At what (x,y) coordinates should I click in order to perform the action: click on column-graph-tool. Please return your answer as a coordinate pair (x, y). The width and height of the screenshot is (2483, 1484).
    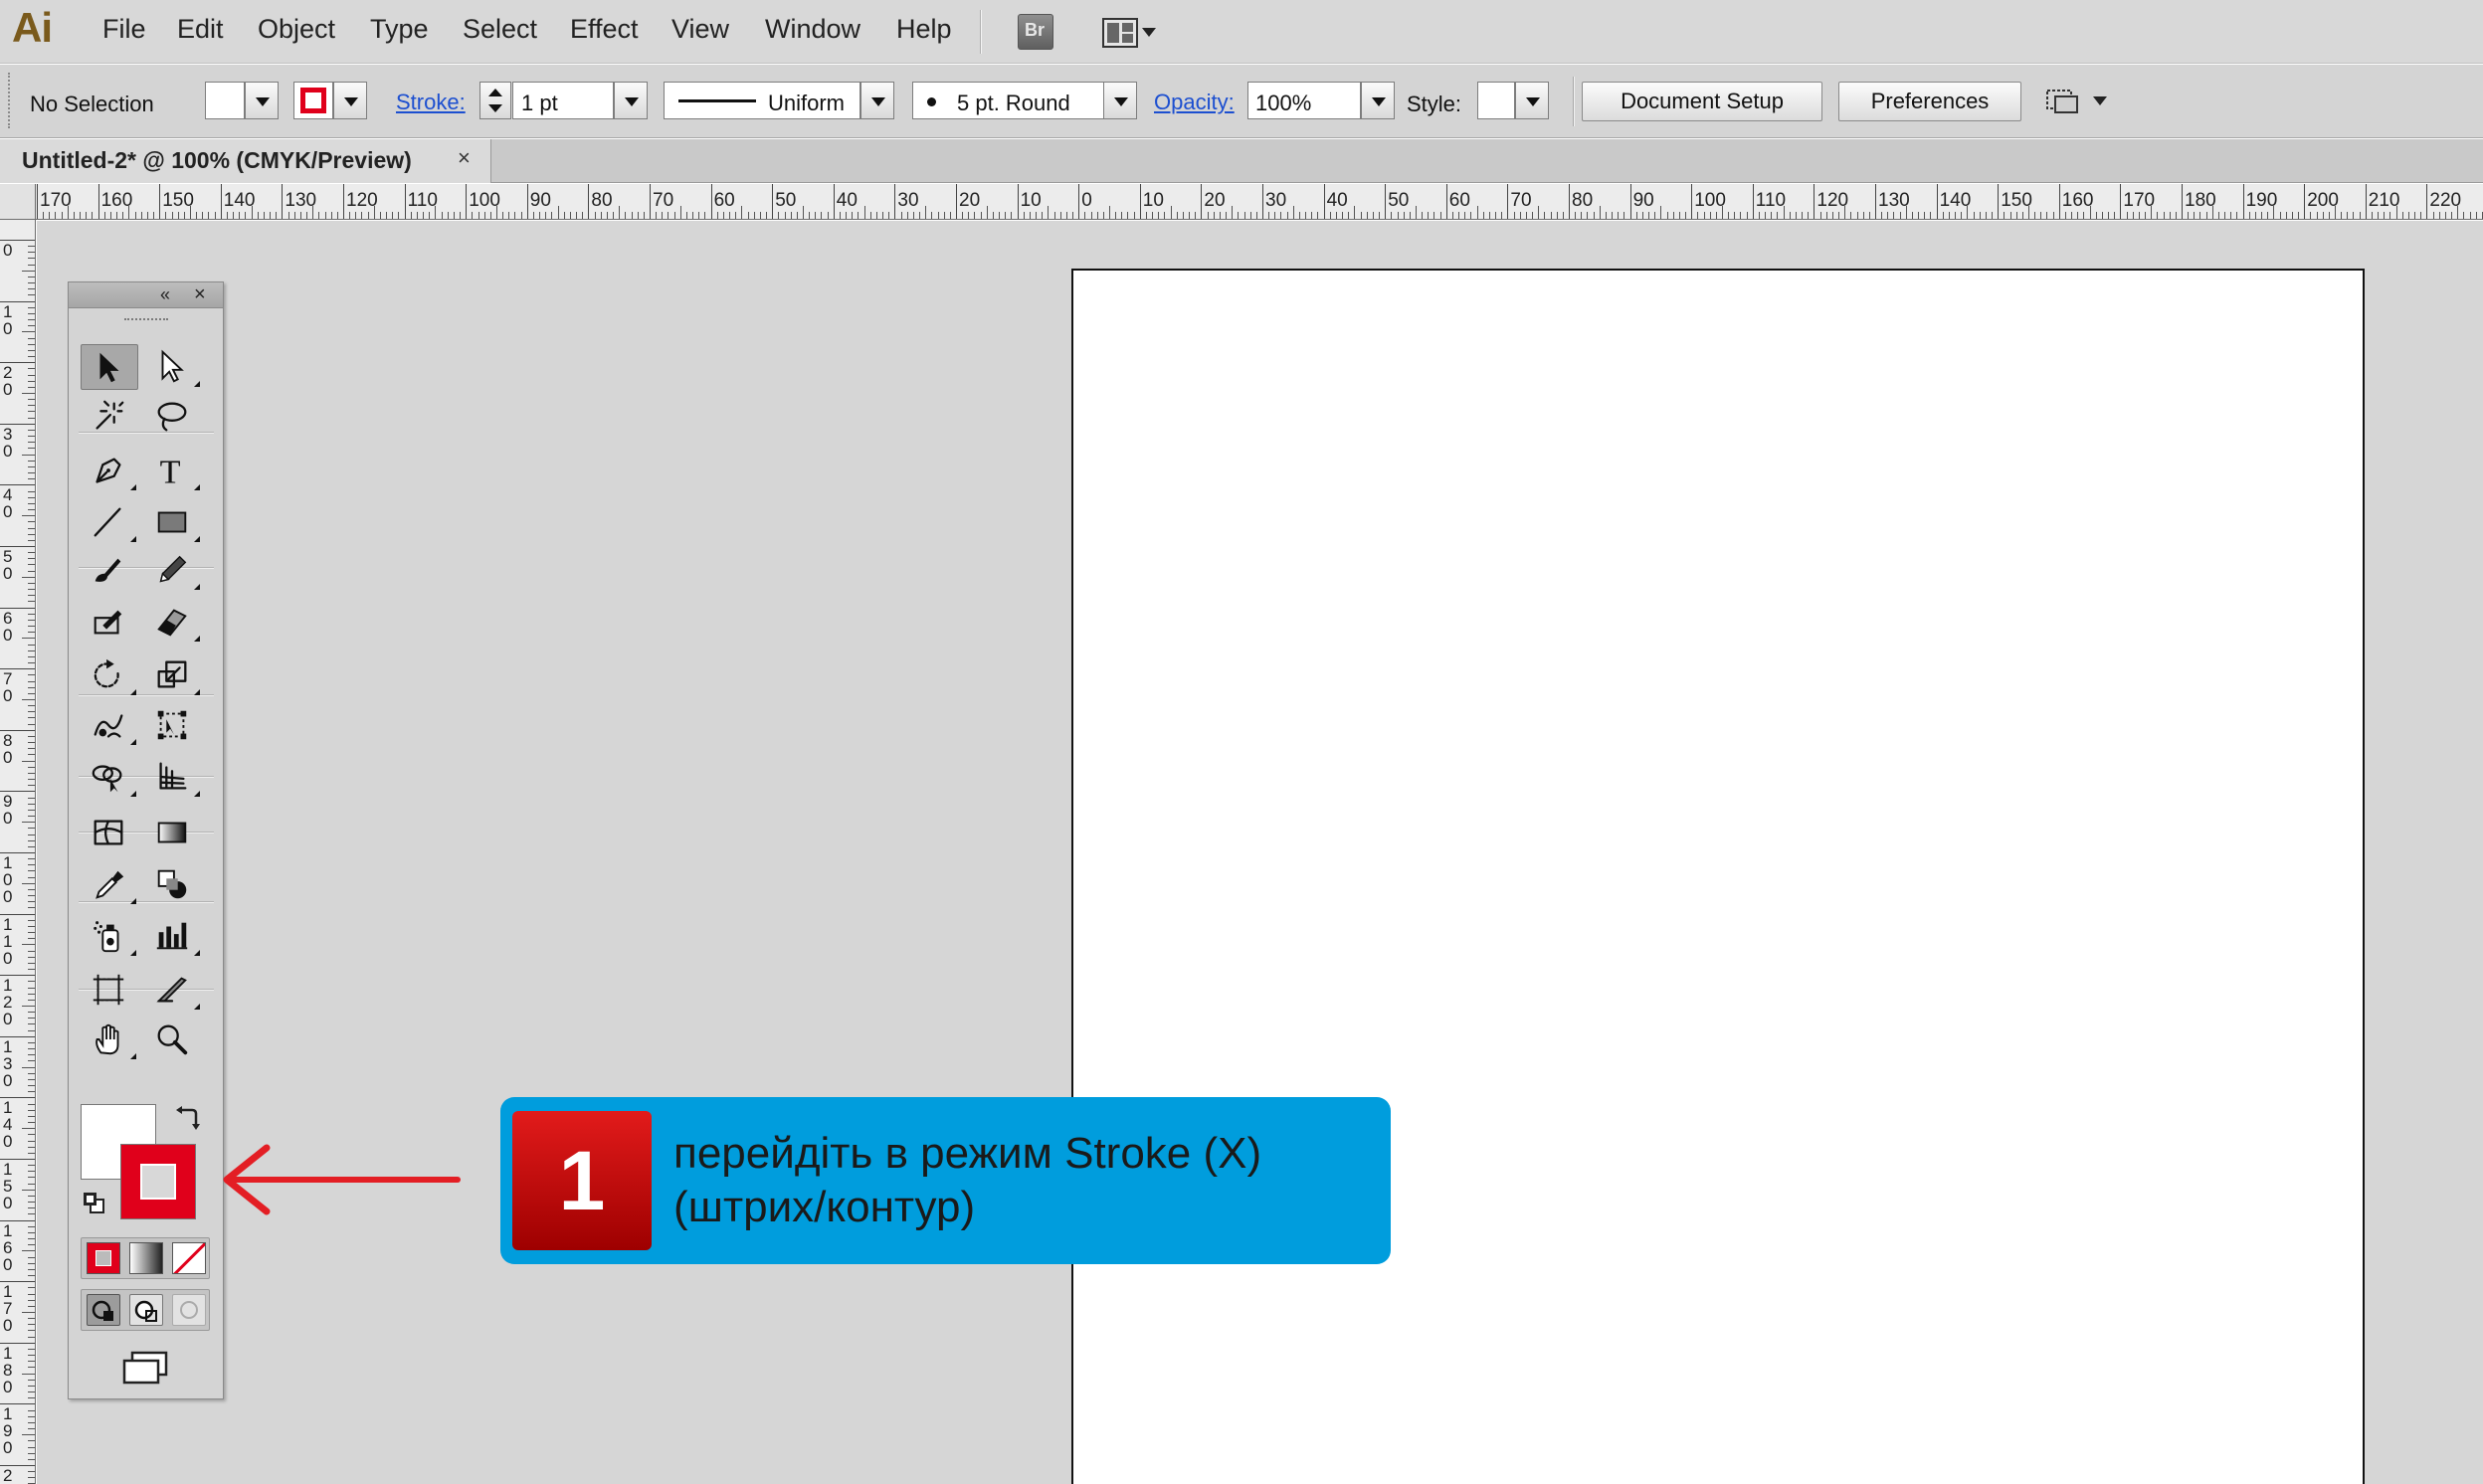
    Looking at the image, I should click on (173, 936).